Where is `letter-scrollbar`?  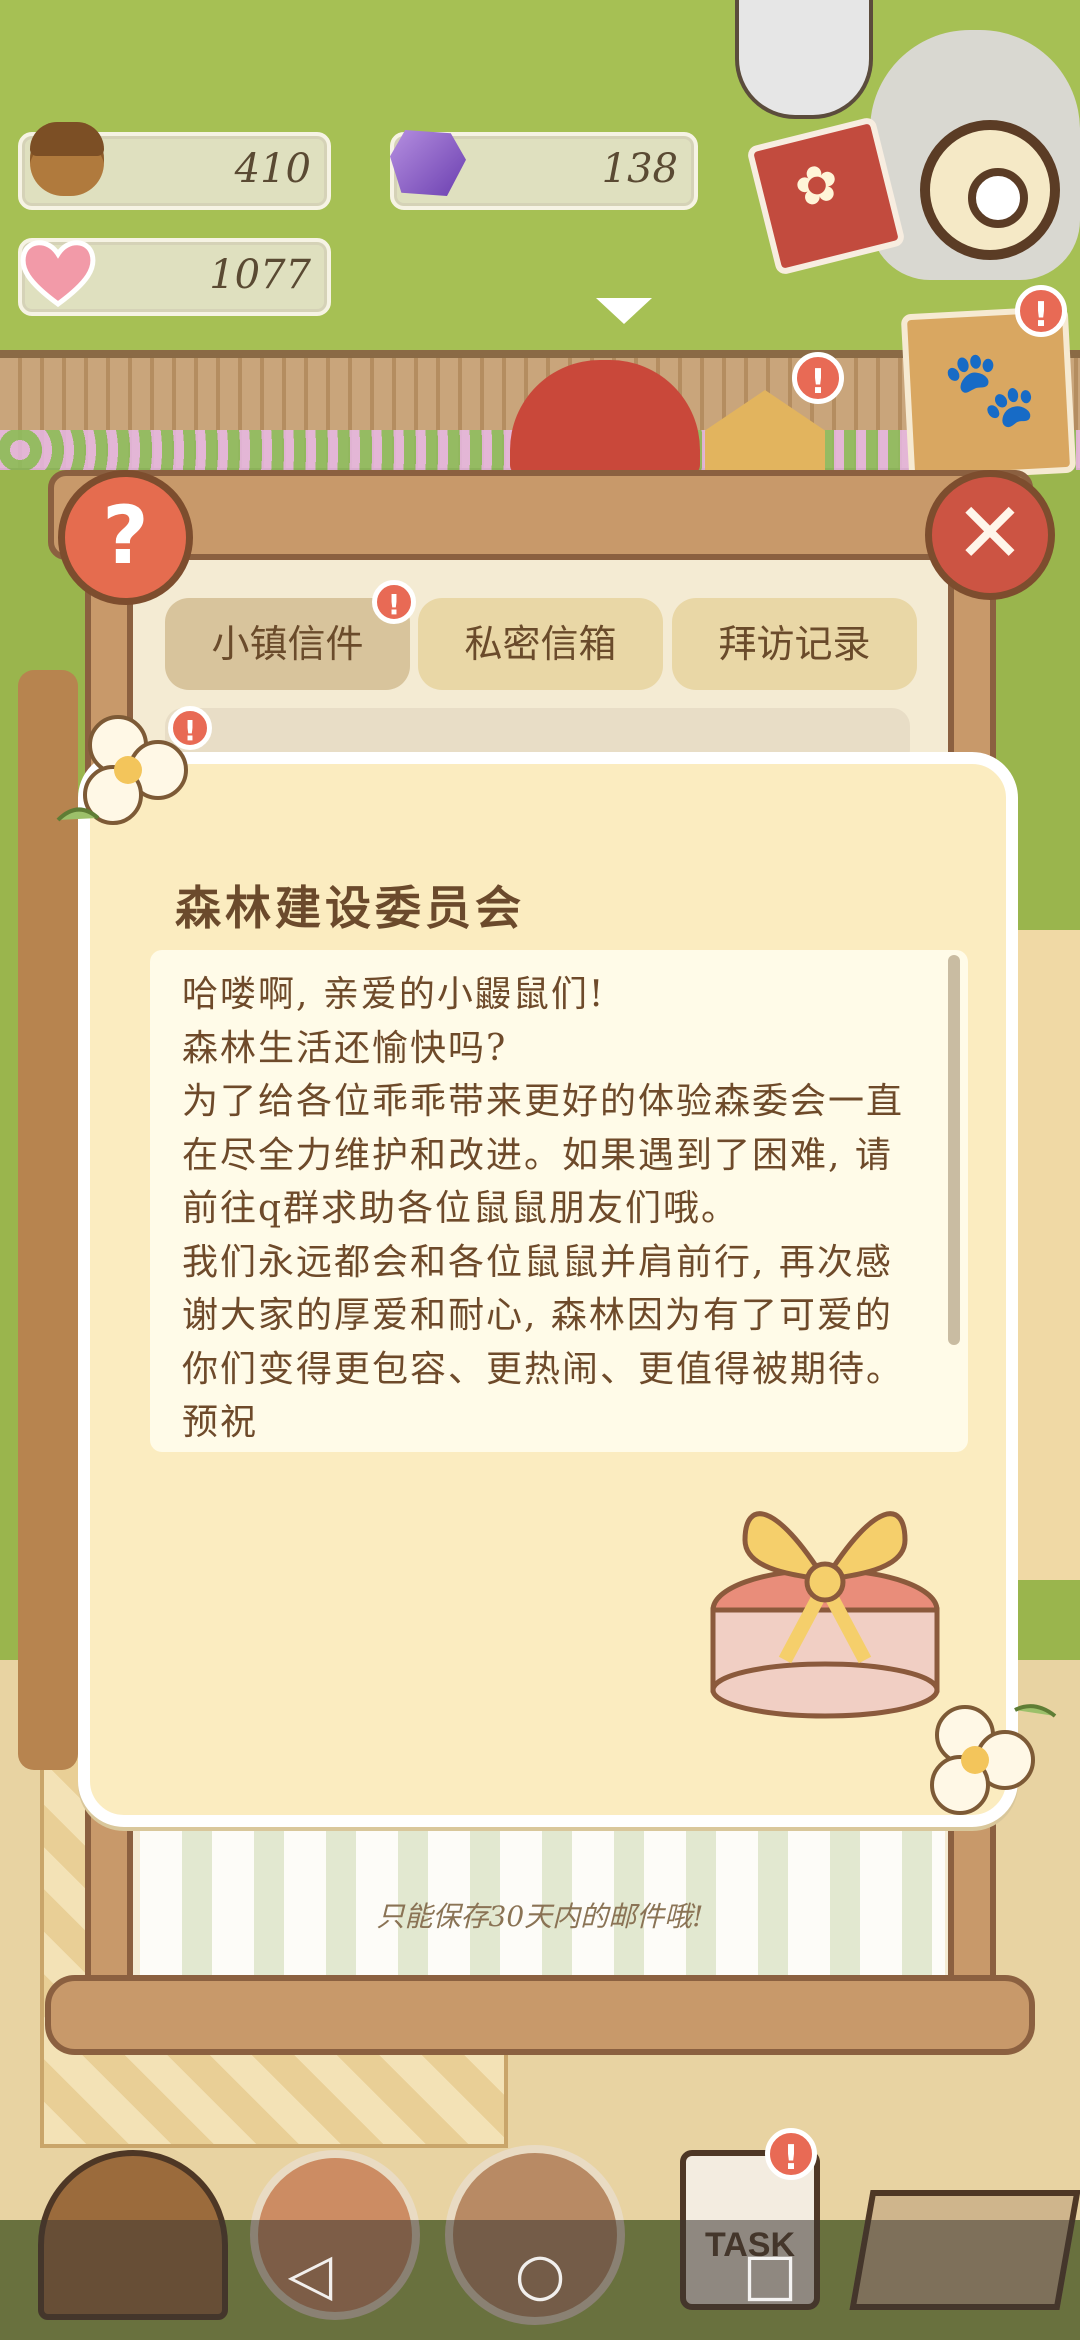
letter-scrollbar is located at coordinates (954, 1150).